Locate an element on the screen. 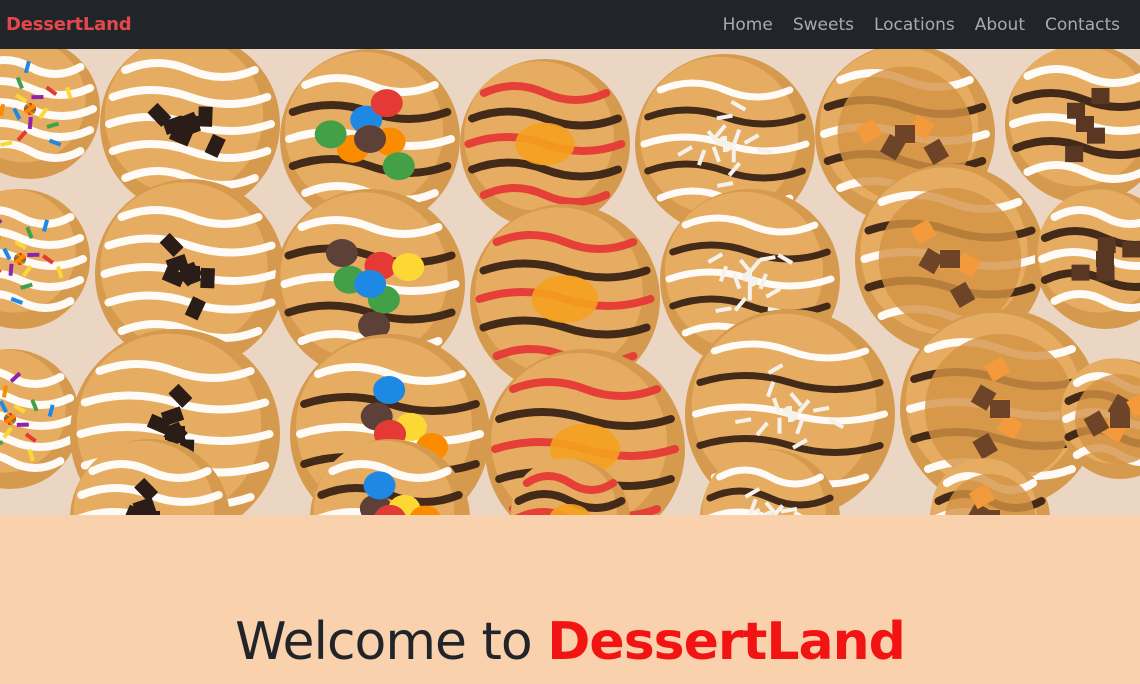 This screenshot has height=684, width=1140. nav-links: Home Sweets Locations About Contacts is located at coordinates (921, 25).